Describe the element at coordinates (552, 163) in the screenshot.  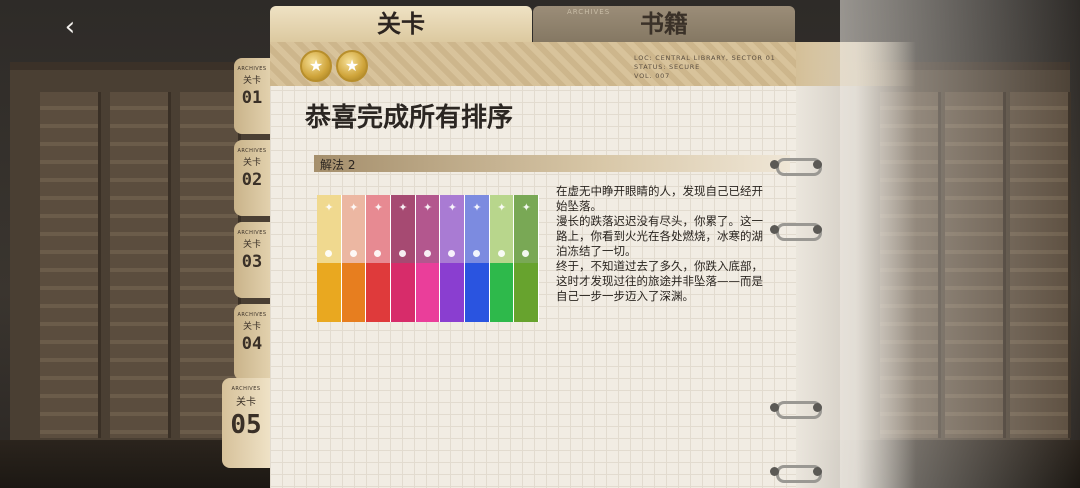
I see `solution-bar` at that location.